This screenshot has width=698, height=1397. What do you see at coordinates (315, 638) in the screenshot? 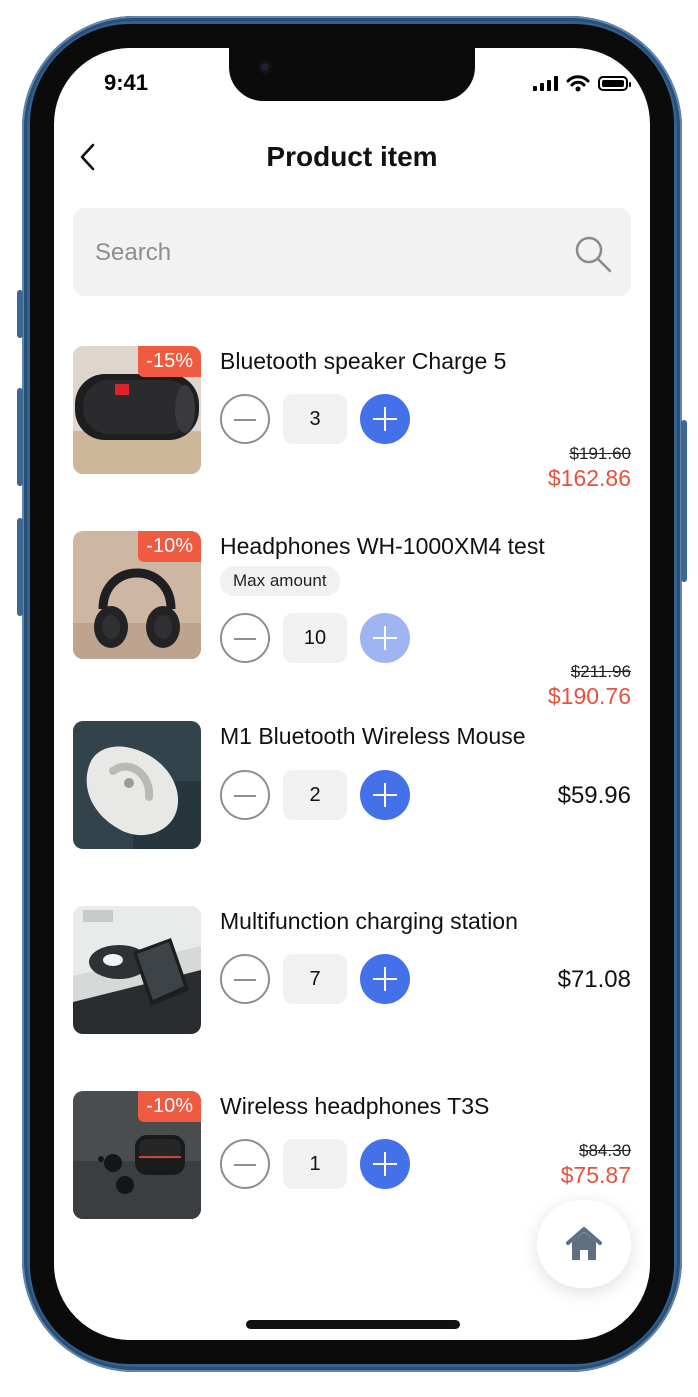
I see `quantity-value: 10` at bounding box center [315, 638].